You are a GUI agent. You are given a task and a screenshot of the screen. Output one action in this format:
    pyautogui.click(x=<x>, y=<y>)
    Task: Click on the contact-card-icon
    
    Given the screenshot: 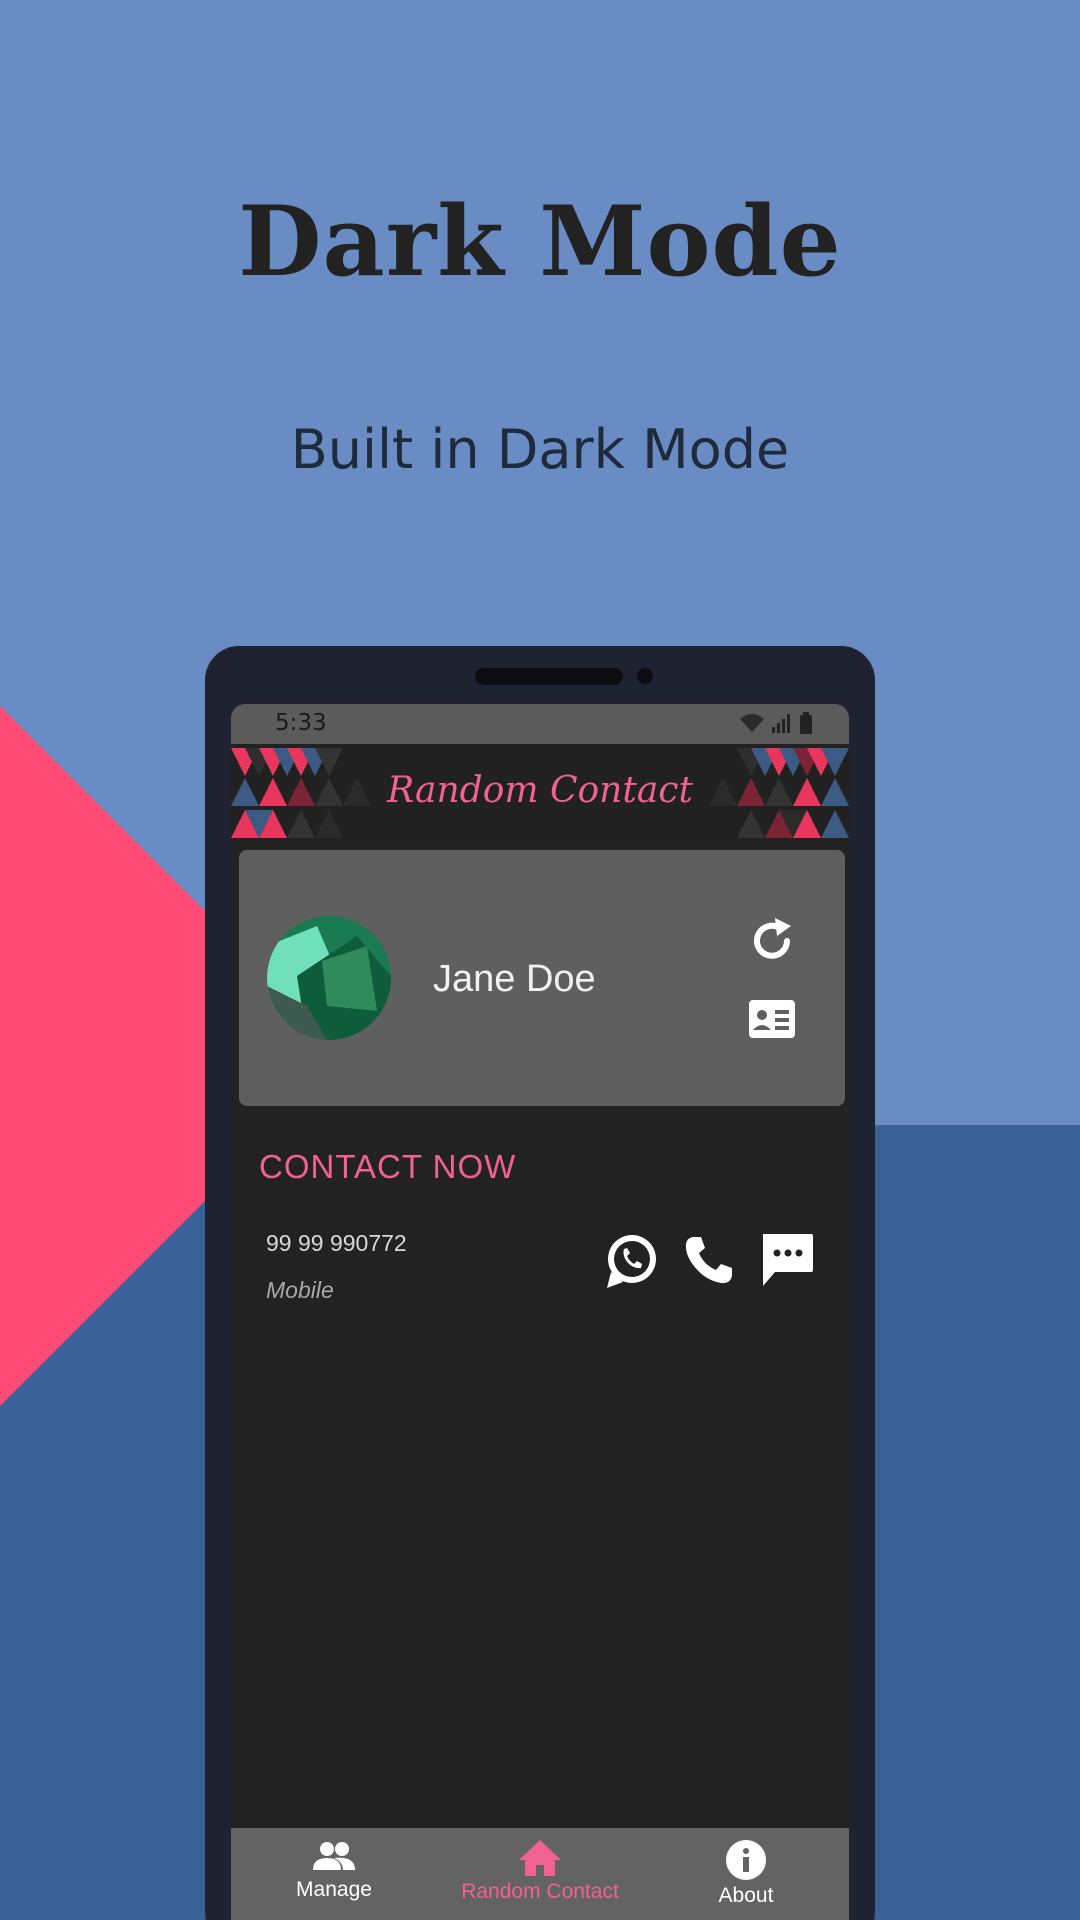 What is the action you would take?
    pyautogui.click(x=772, y=1019)
    